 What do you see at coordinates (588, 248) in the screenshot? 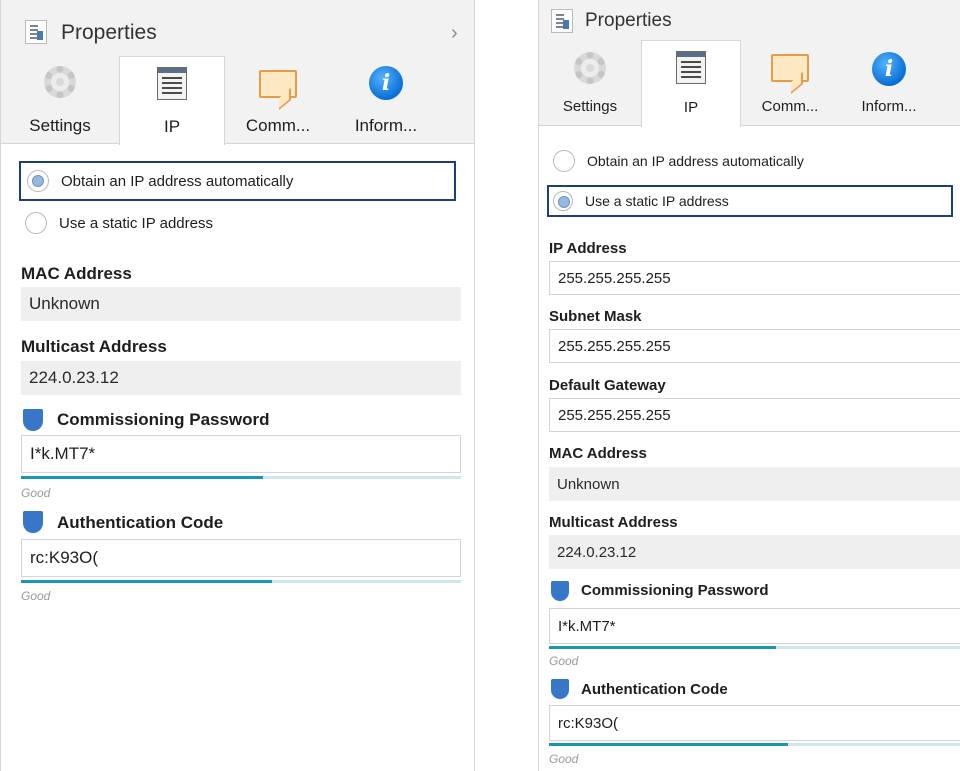
I see `ip-address-label: IP Address` at bounding box center [588, 248].